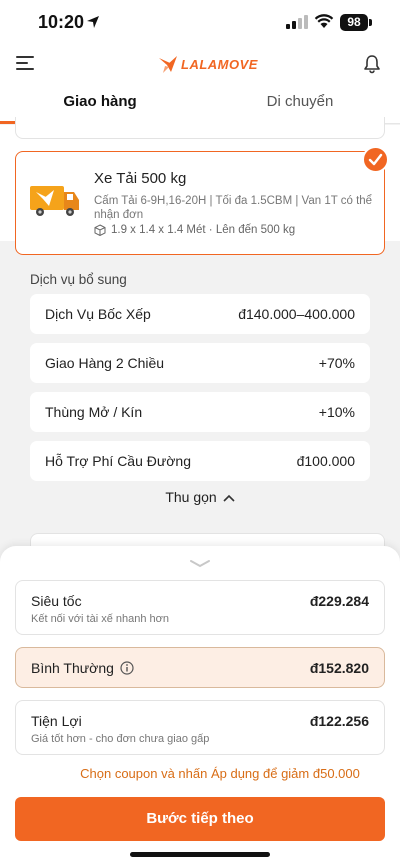  I want to click on option-name: Siêu tốc, so click(56, 601).